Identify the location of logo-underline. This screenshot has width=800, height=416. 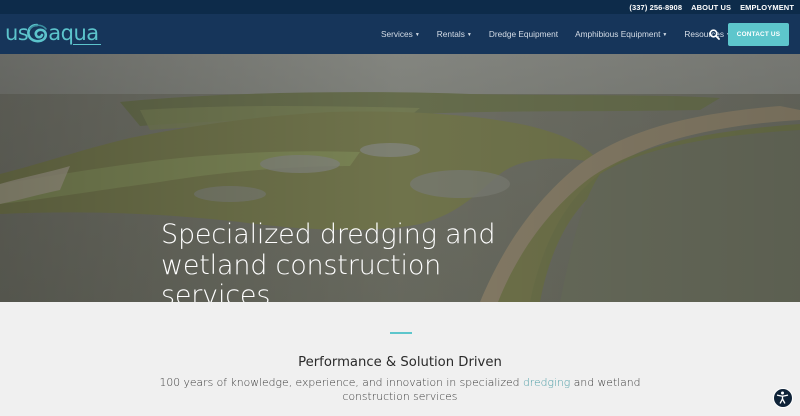
(87, 44).